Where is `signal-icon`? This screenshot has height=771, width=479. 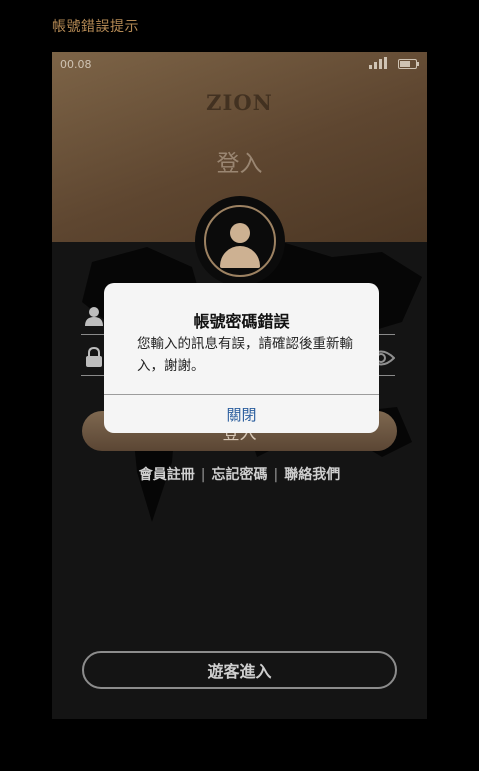
signal-icon is located at coordinates (378, 63).